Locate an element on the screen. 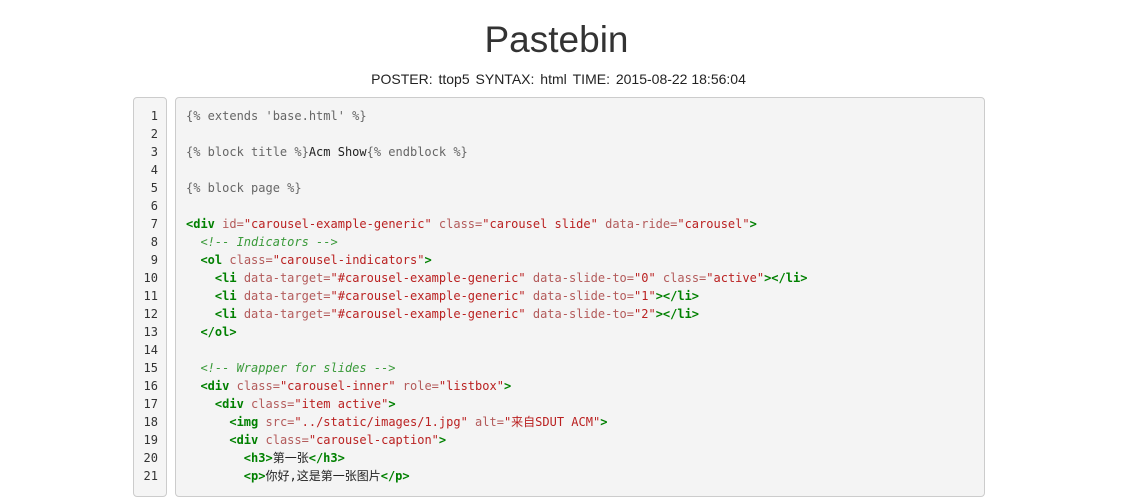  code-token: </ol> is located at coordinates (218, 332).